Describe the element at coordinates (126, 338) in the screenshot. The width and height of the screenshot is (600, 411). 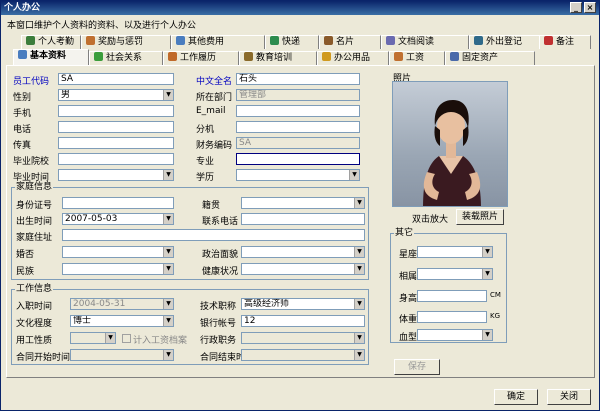
I see `payroll-checkbox` at that location.